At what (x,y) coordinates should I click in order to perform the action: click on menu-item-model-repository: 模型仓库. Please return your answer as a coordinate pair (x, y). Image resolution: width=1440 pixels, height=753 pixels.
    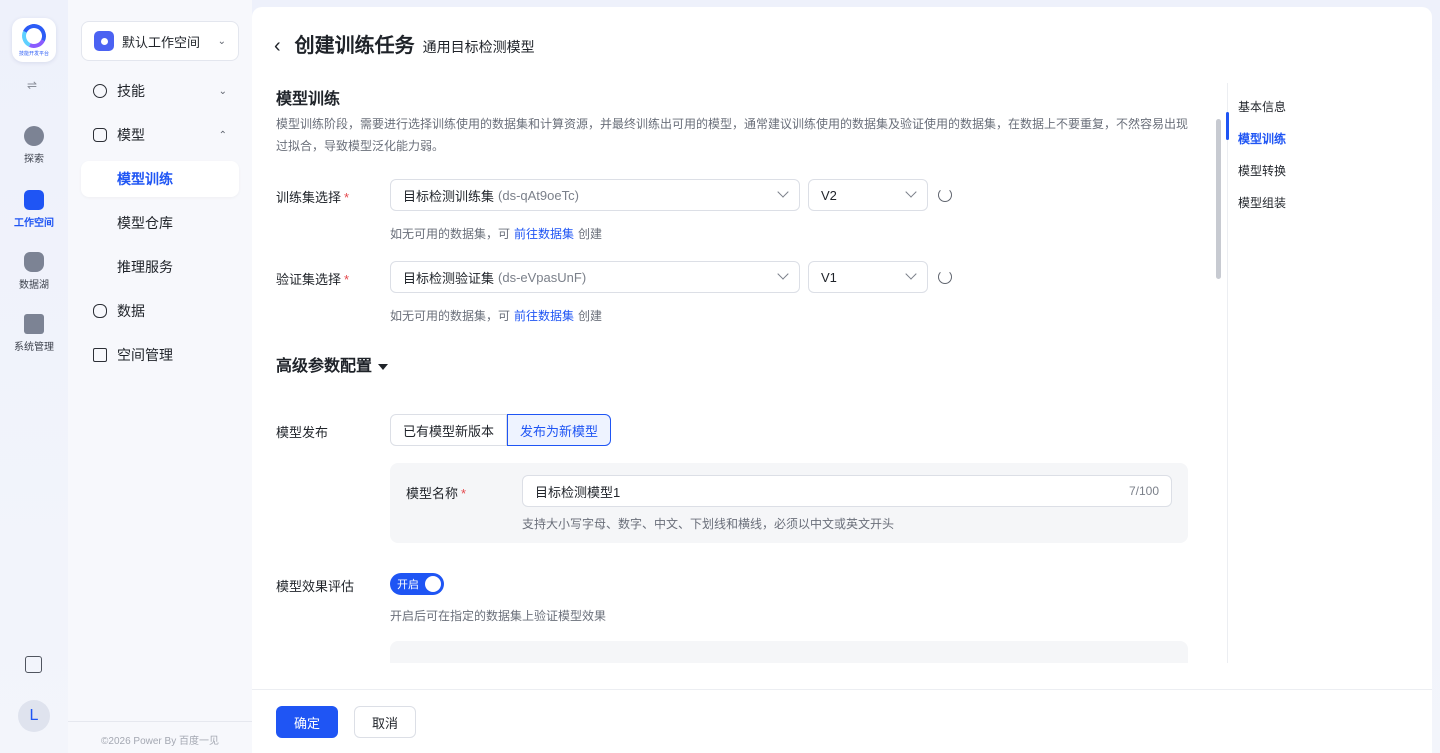
    Looking at the image, I should click on (160, 223).